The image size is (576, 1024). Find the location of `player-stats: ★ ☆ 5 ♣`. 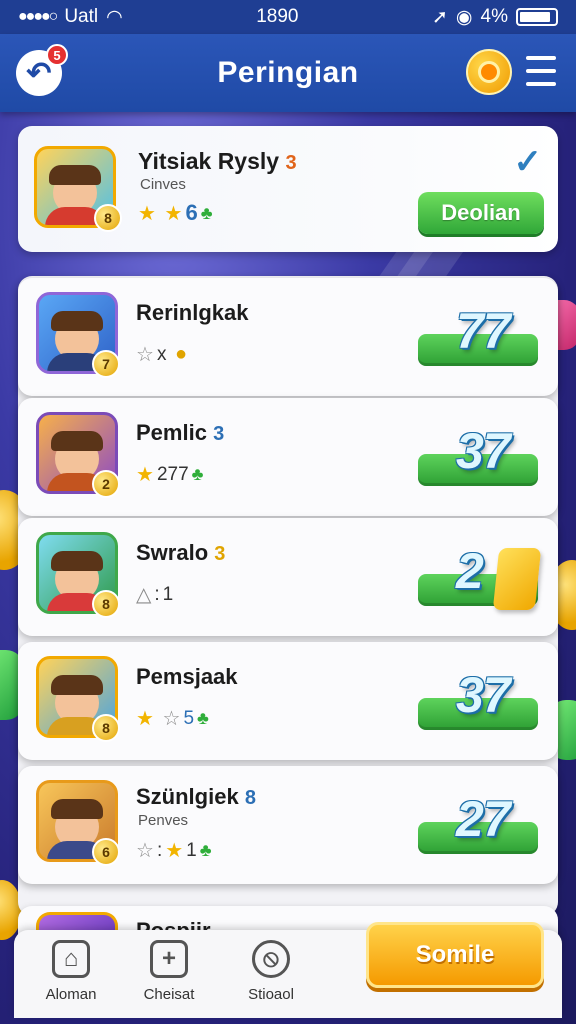

player-stats: ★ ☆ 5 ♣ is located at coordinates (172, 719).